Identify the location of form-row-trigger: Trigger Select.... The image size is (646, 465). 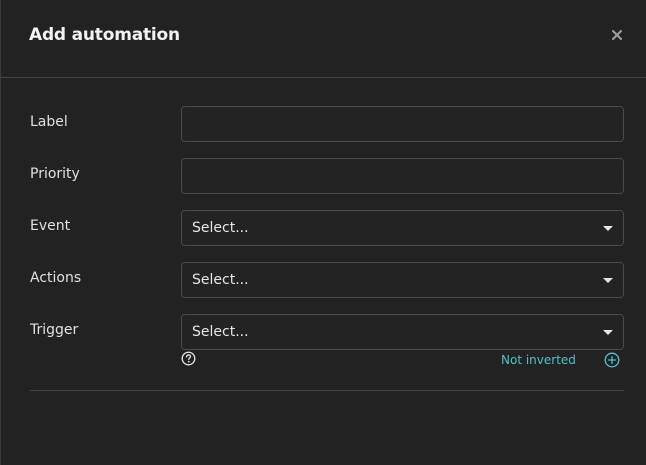
(323, 332).